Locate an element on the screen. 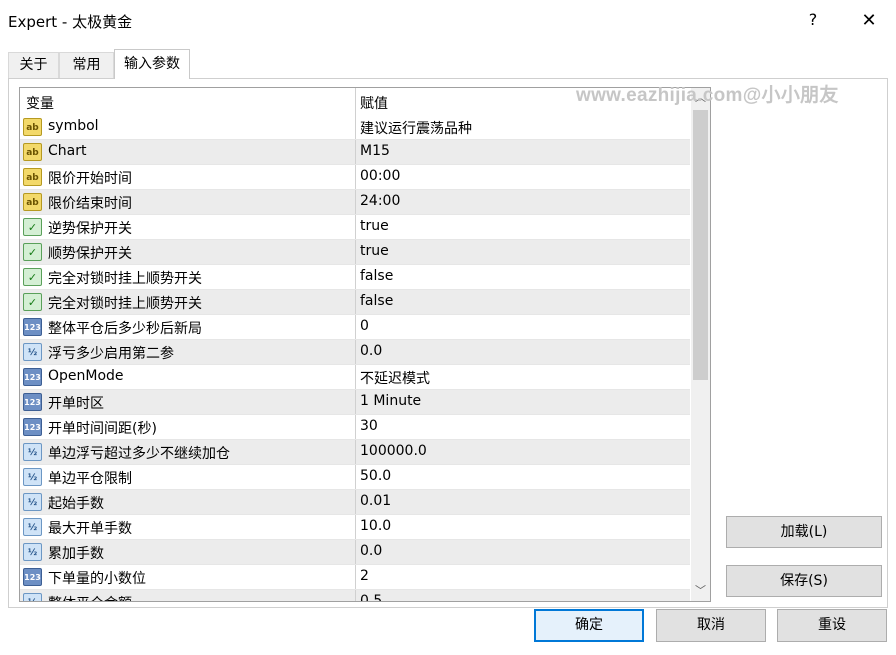 This screenshot has height=655, width=896. parameter-value: 10.0 is located at coordinates (375, 526).